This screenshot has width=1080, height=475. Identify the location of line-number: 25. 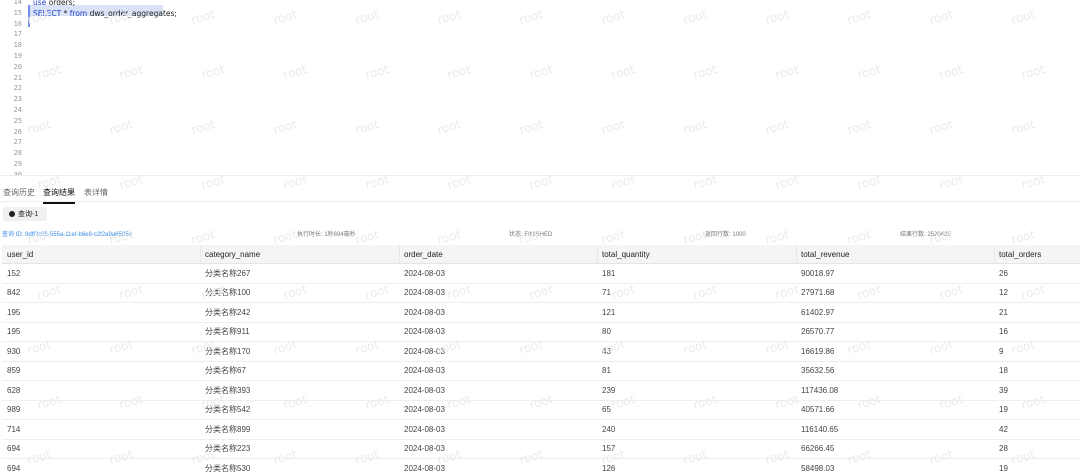
(17, 120).